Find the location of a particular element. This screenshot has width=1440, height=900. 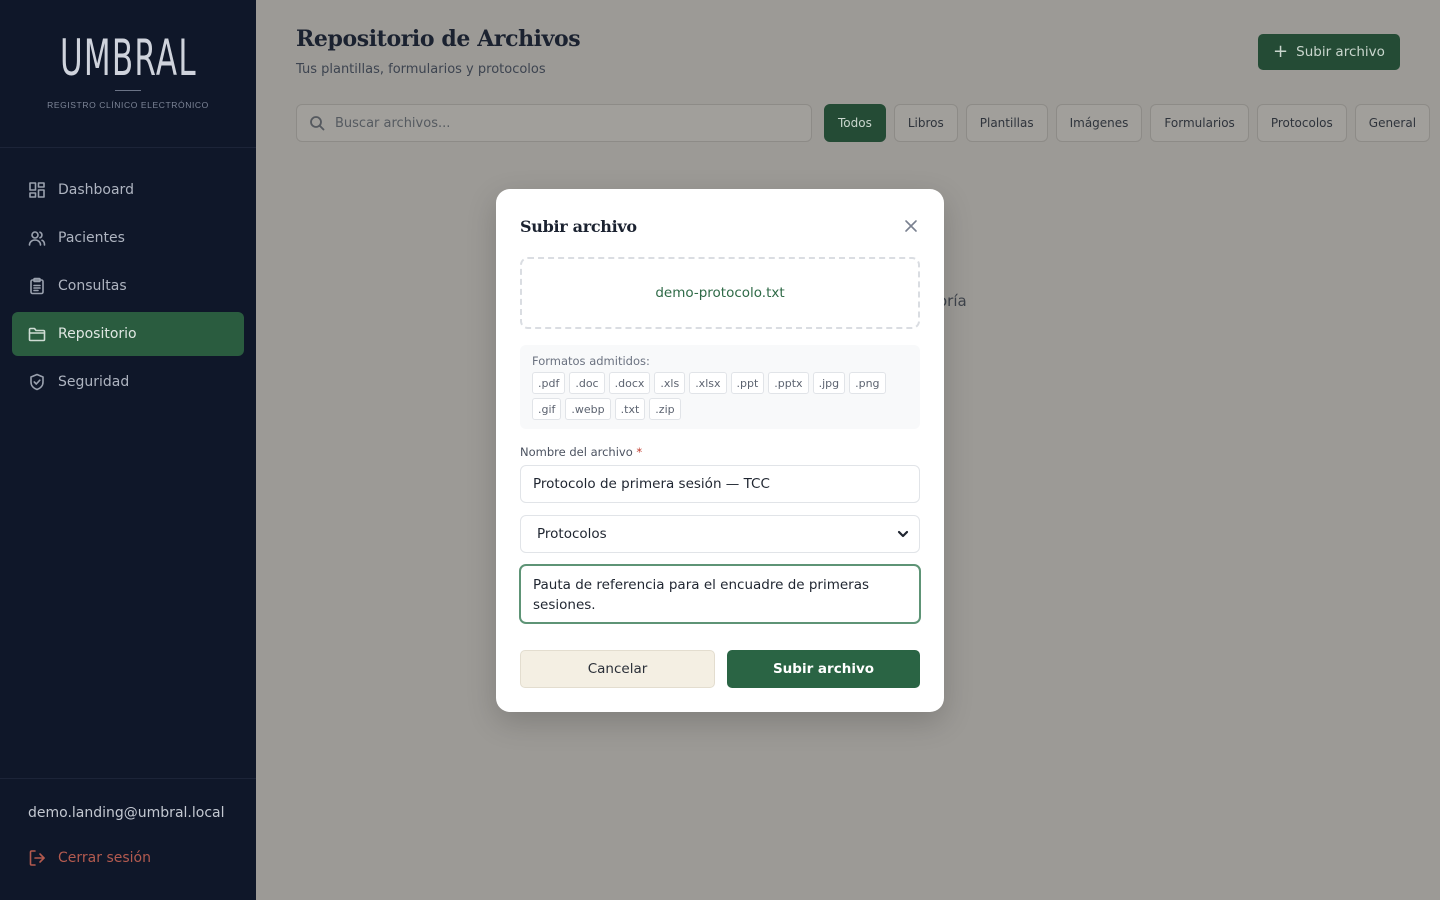

format-badge: .ppt is located at coordinates (747, 383).